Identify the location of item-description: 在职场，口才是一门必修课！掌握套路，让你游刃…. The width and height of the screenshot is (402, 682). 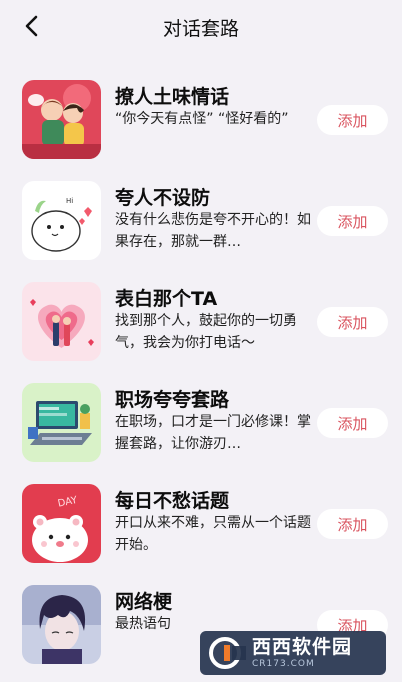
(213, 433).